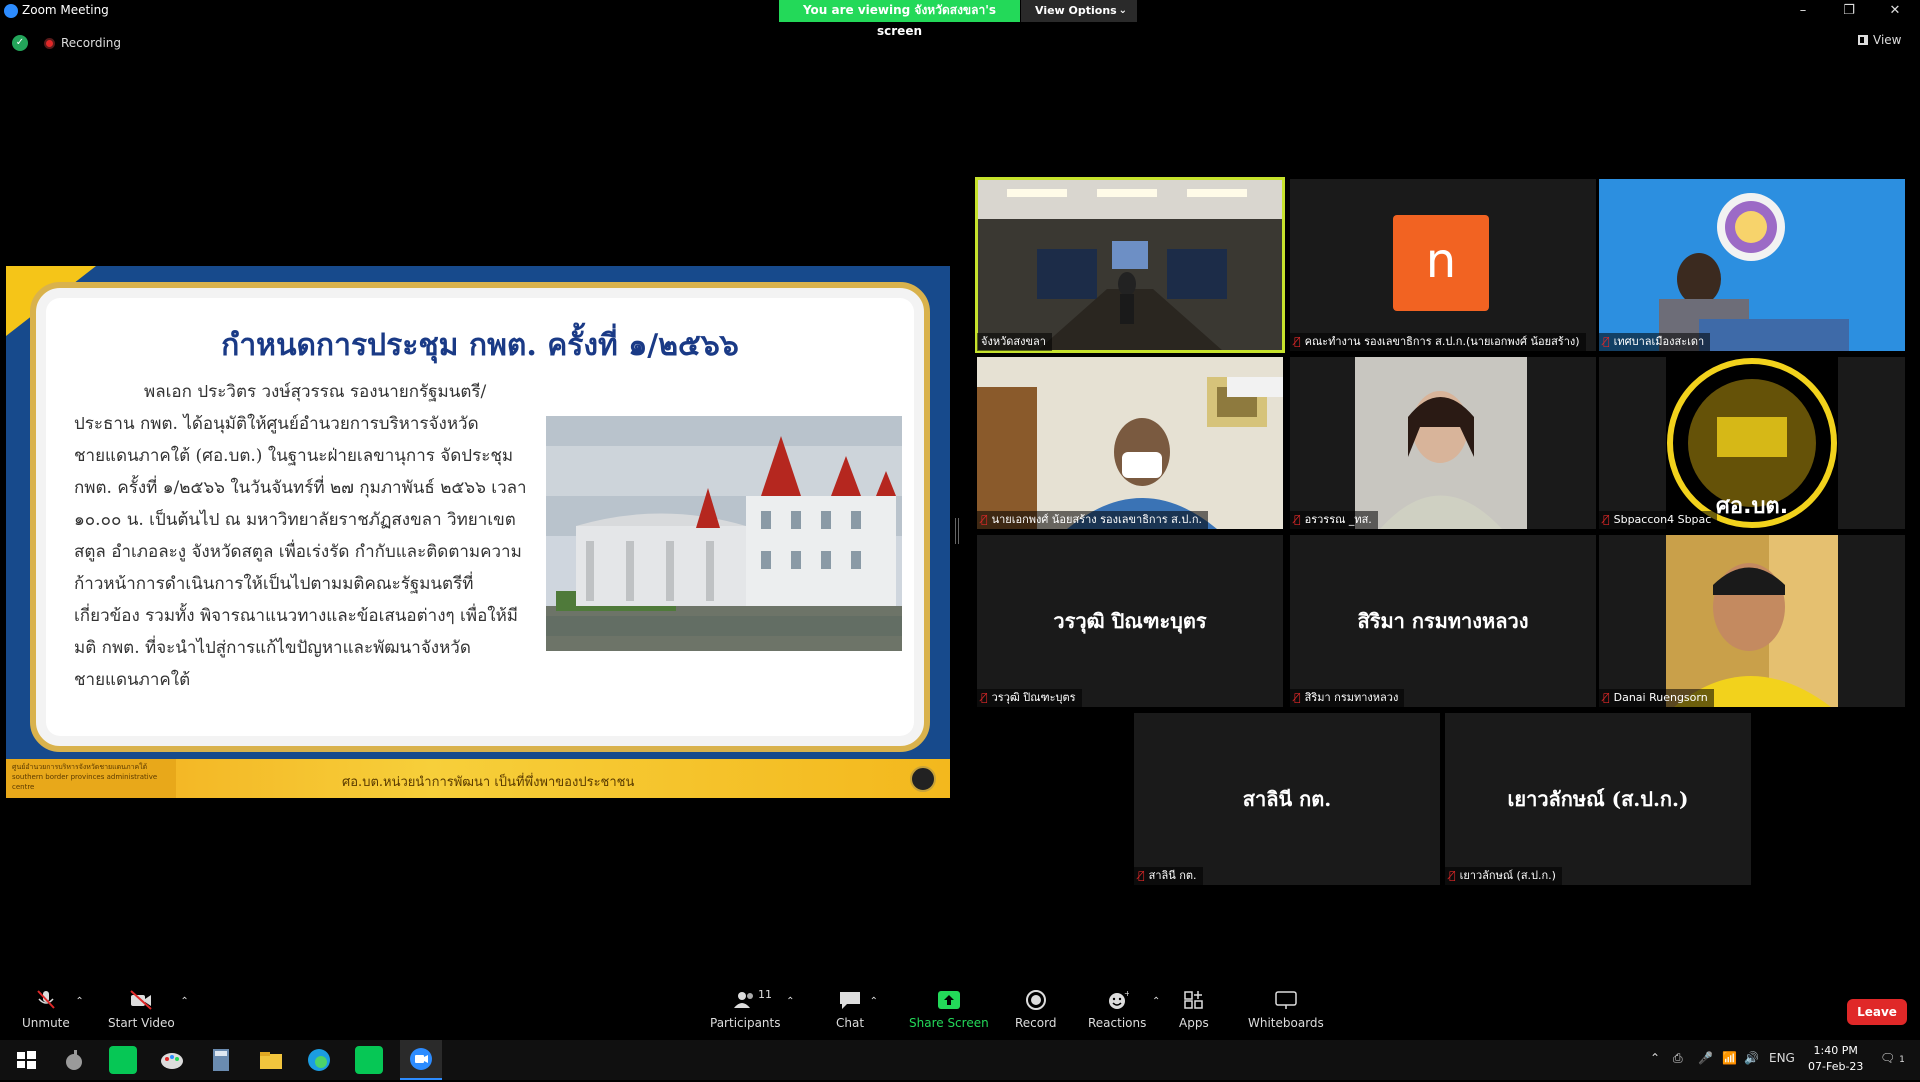  I want to click on participants-button: 11 Participants ⌃, so click(752, 1009).